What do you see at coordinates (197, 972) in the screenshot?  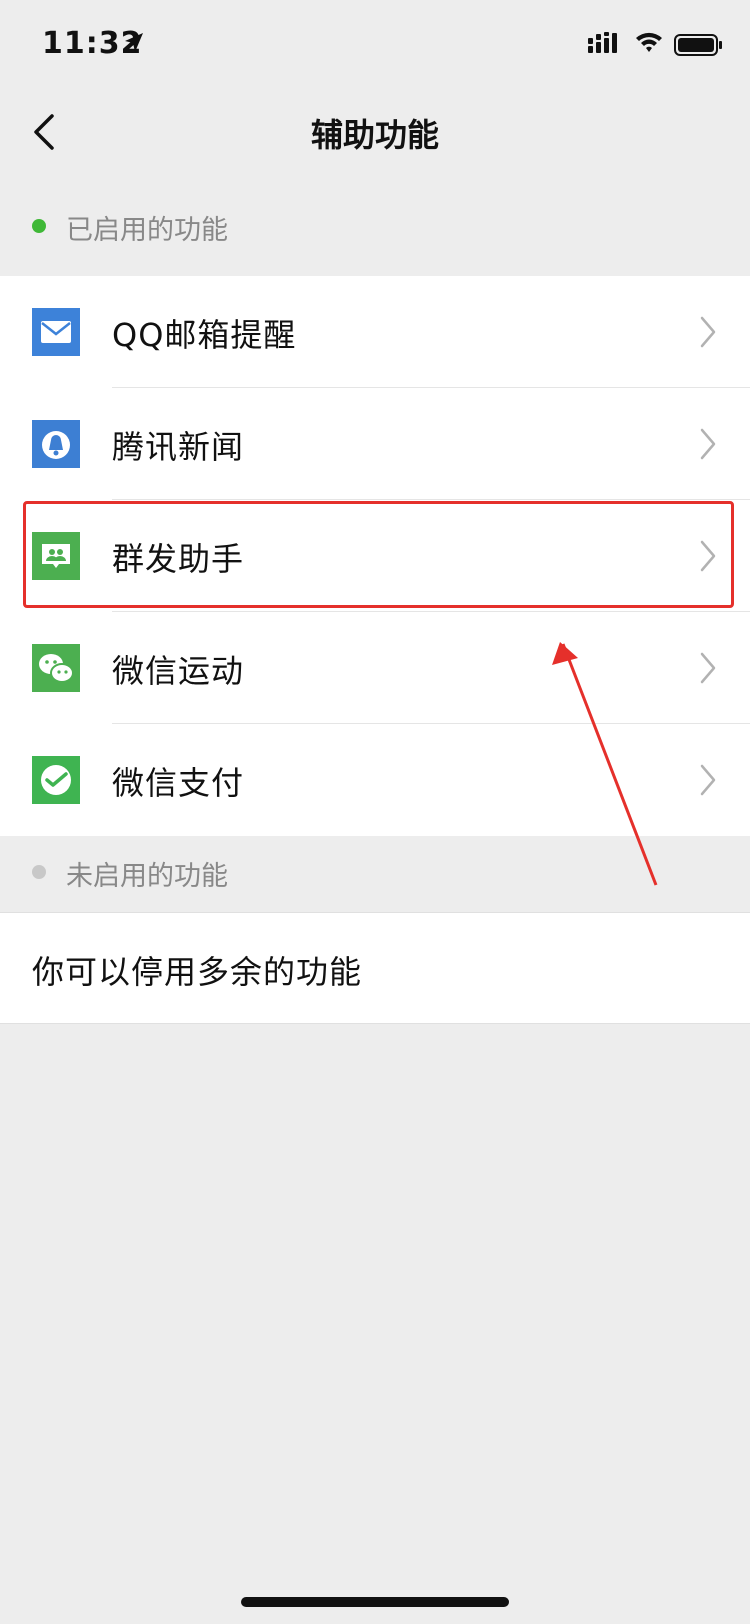 I see `disable-tip-text: 你可以停用多余的功能` at bounding box center [197, 972].